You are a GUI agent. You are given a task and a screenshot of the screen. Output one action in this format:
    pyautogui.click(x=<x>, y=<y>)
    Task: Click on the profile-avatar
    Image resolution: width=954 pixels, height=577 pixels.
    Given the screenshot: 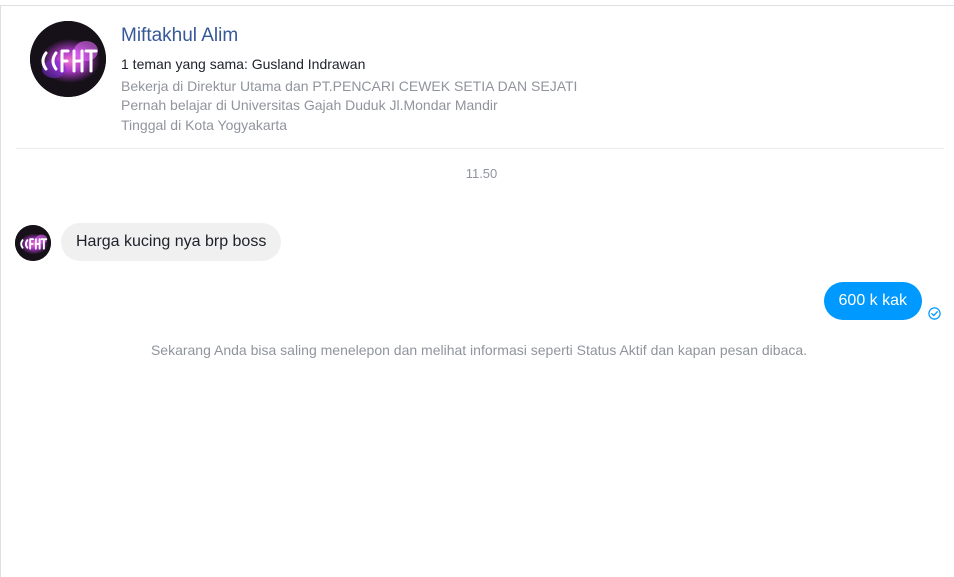 What is the action you would take?
    pyautogui.click(x=68, y=59)
    